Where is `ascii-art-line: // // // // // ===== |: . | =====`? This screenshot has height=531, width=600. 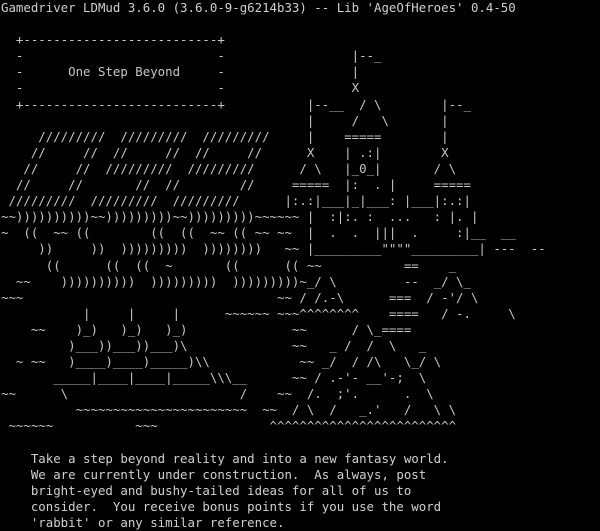
ascii-art-line: // // // // // ===== |: . | ===== is located at coordinates (236, 185).